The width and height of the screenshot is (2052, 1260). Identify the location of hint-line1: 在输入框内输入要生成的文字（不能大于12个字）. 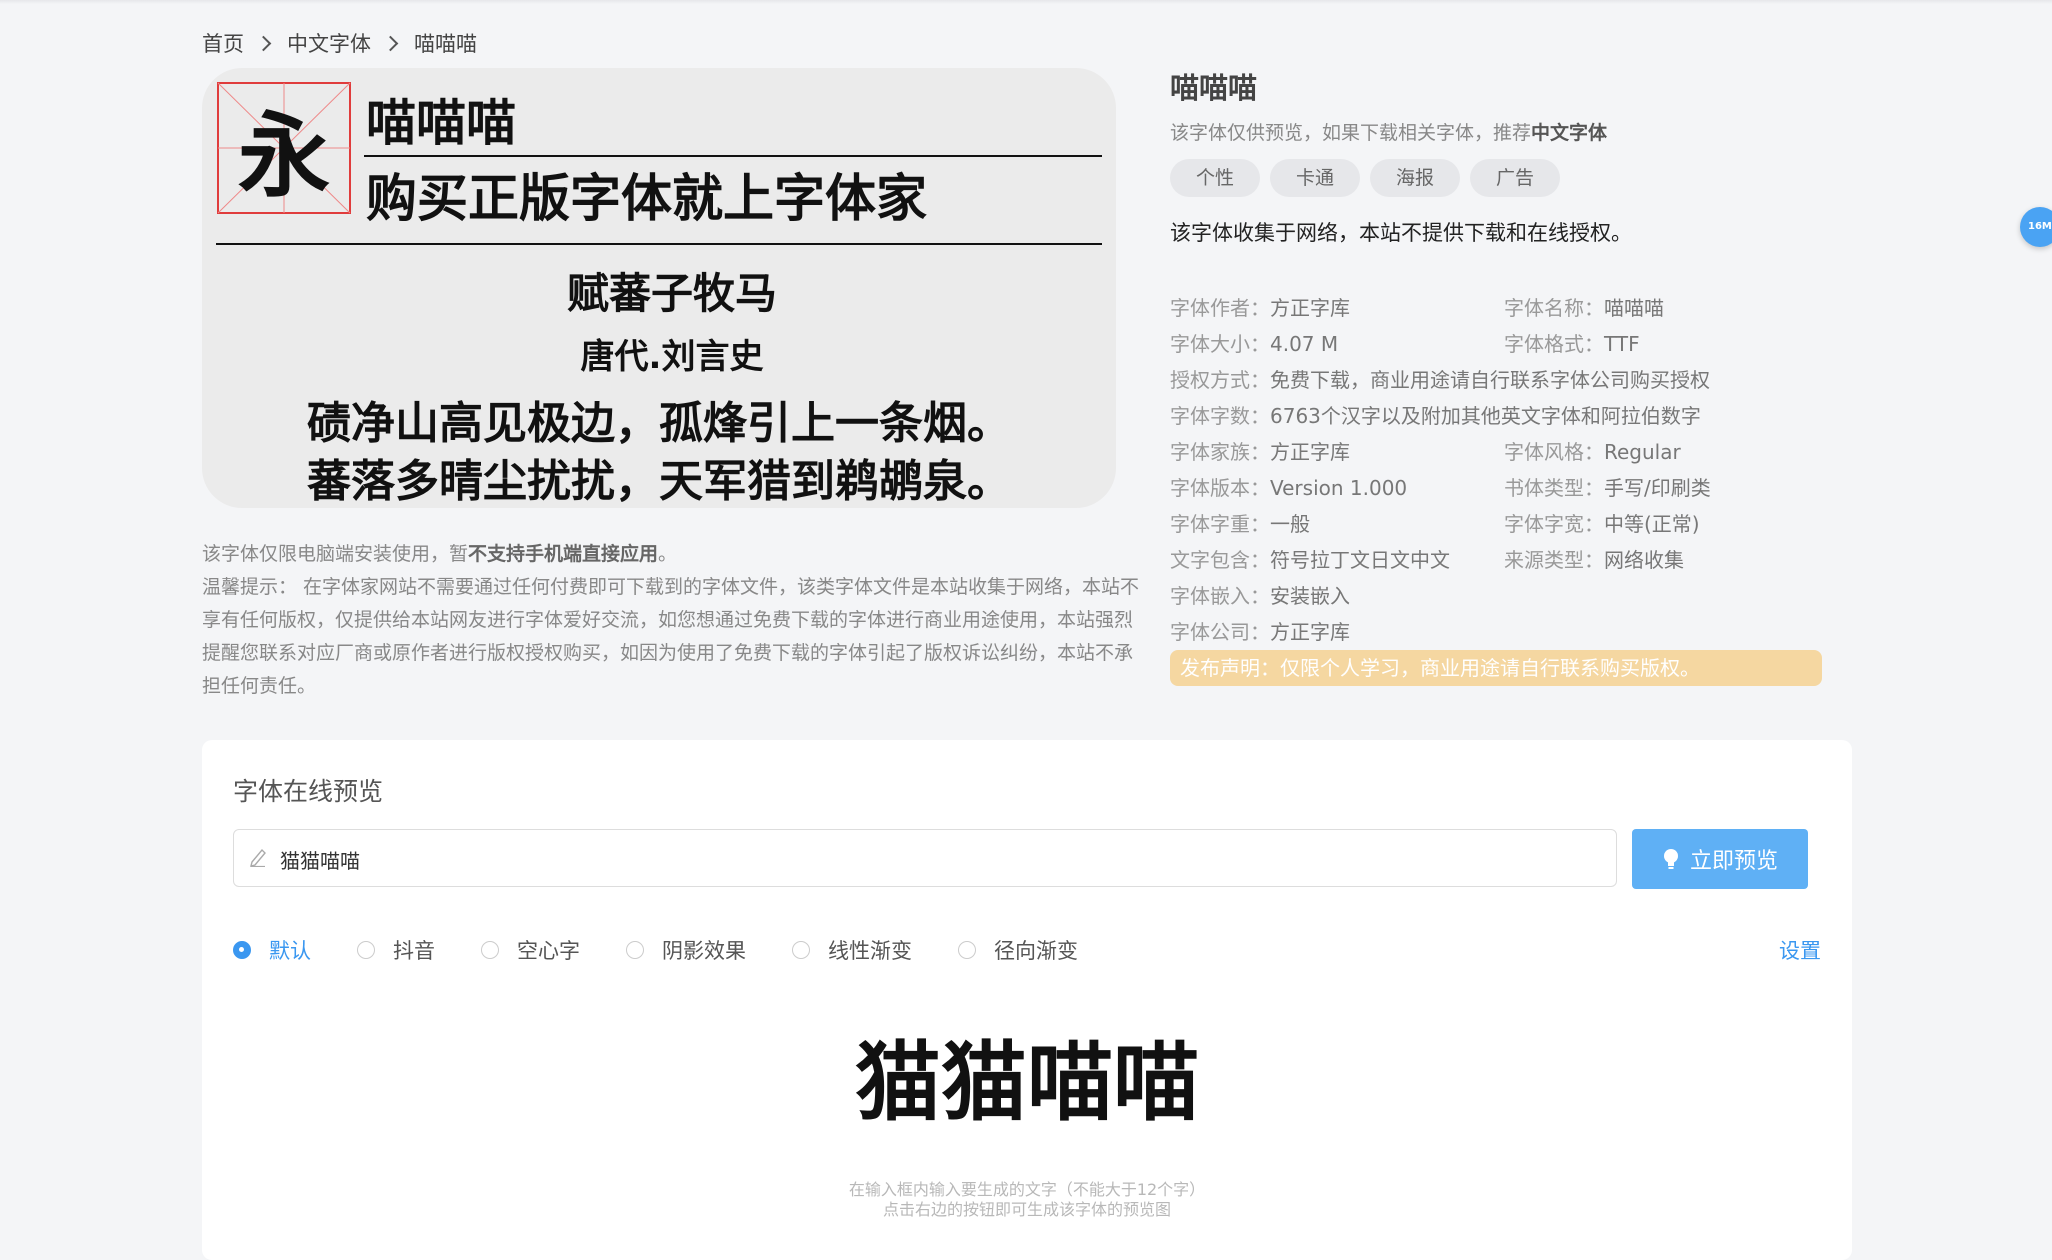
(1027, 1189).